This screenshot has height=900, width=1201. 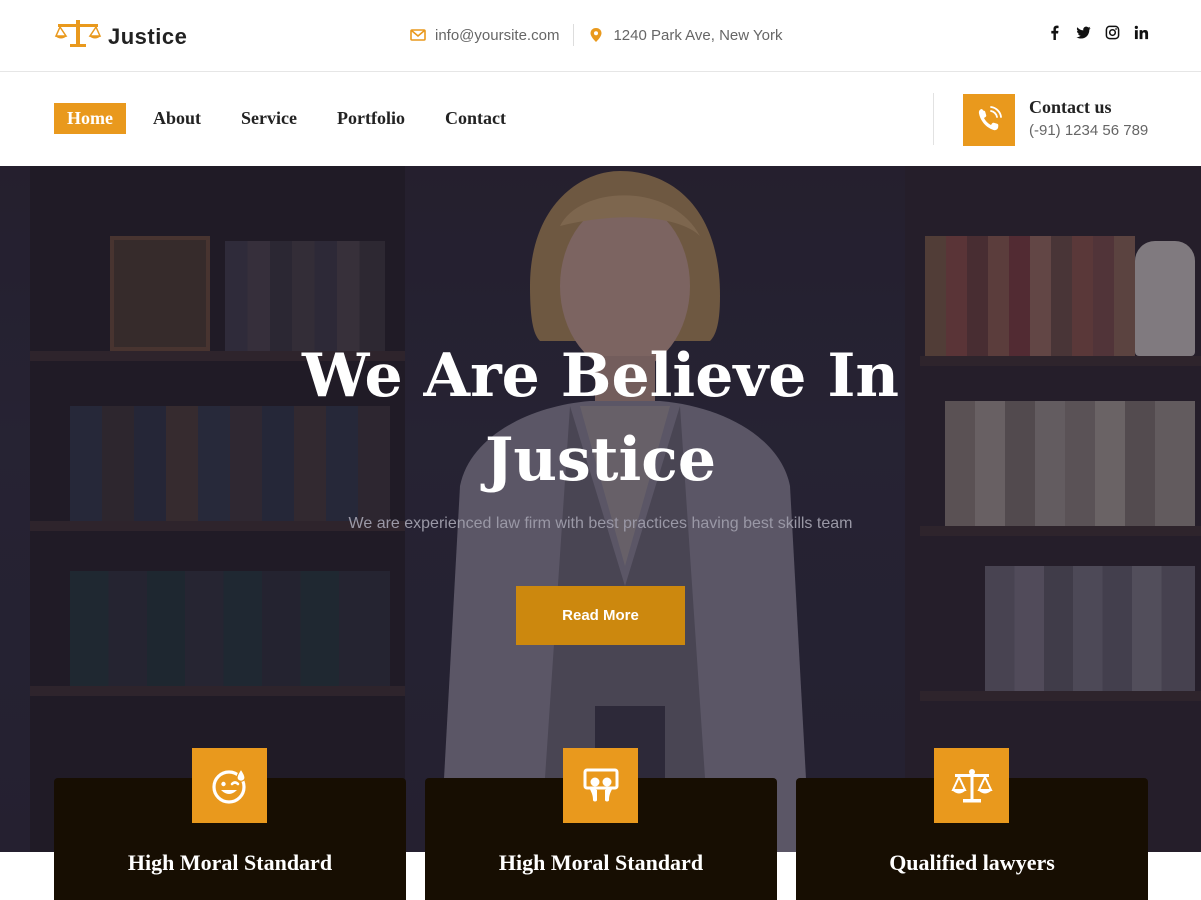 What do you see at coordinates (1083, 32) in the screenshot?
I see `twitter-icon` at bounding box center [1083, 32].